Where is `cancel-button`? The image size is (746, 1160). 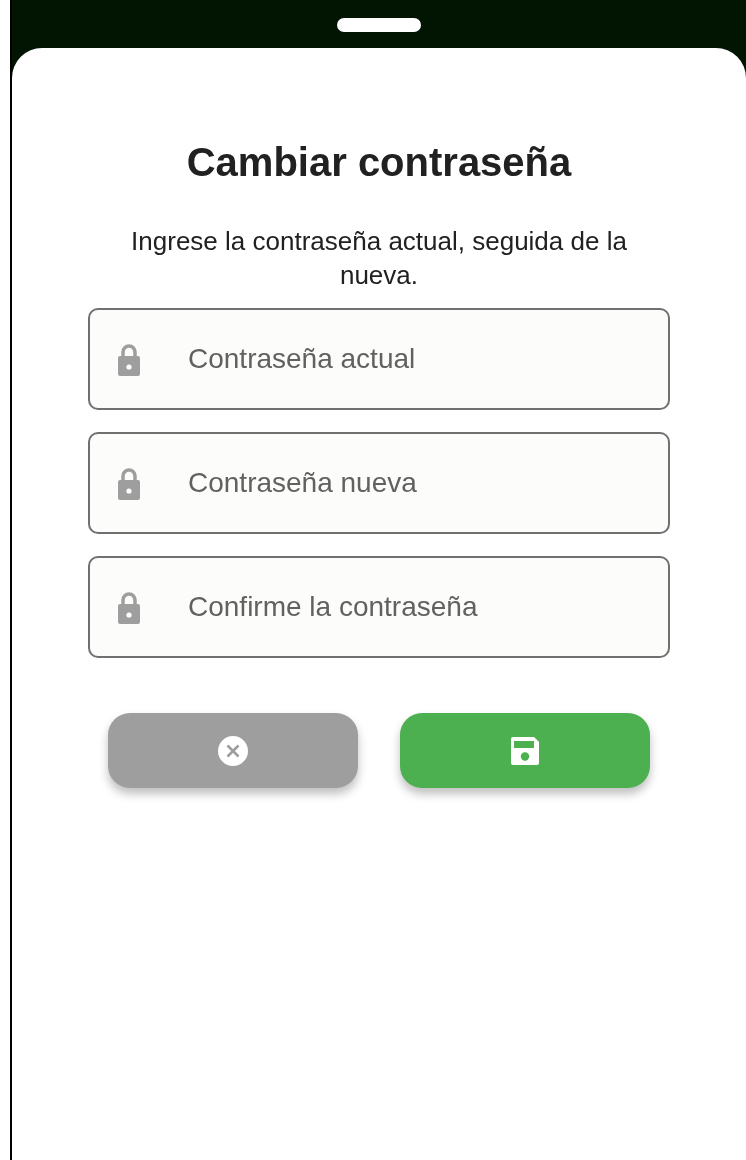 cancel-button is located at coordinates (233, 750).